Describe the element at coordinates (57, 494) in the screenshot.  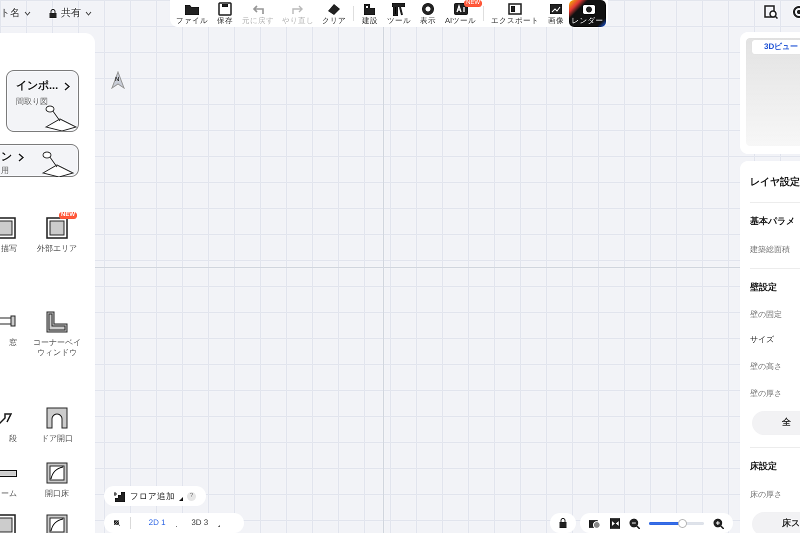
I see `tool-label: 開口床` at that location.